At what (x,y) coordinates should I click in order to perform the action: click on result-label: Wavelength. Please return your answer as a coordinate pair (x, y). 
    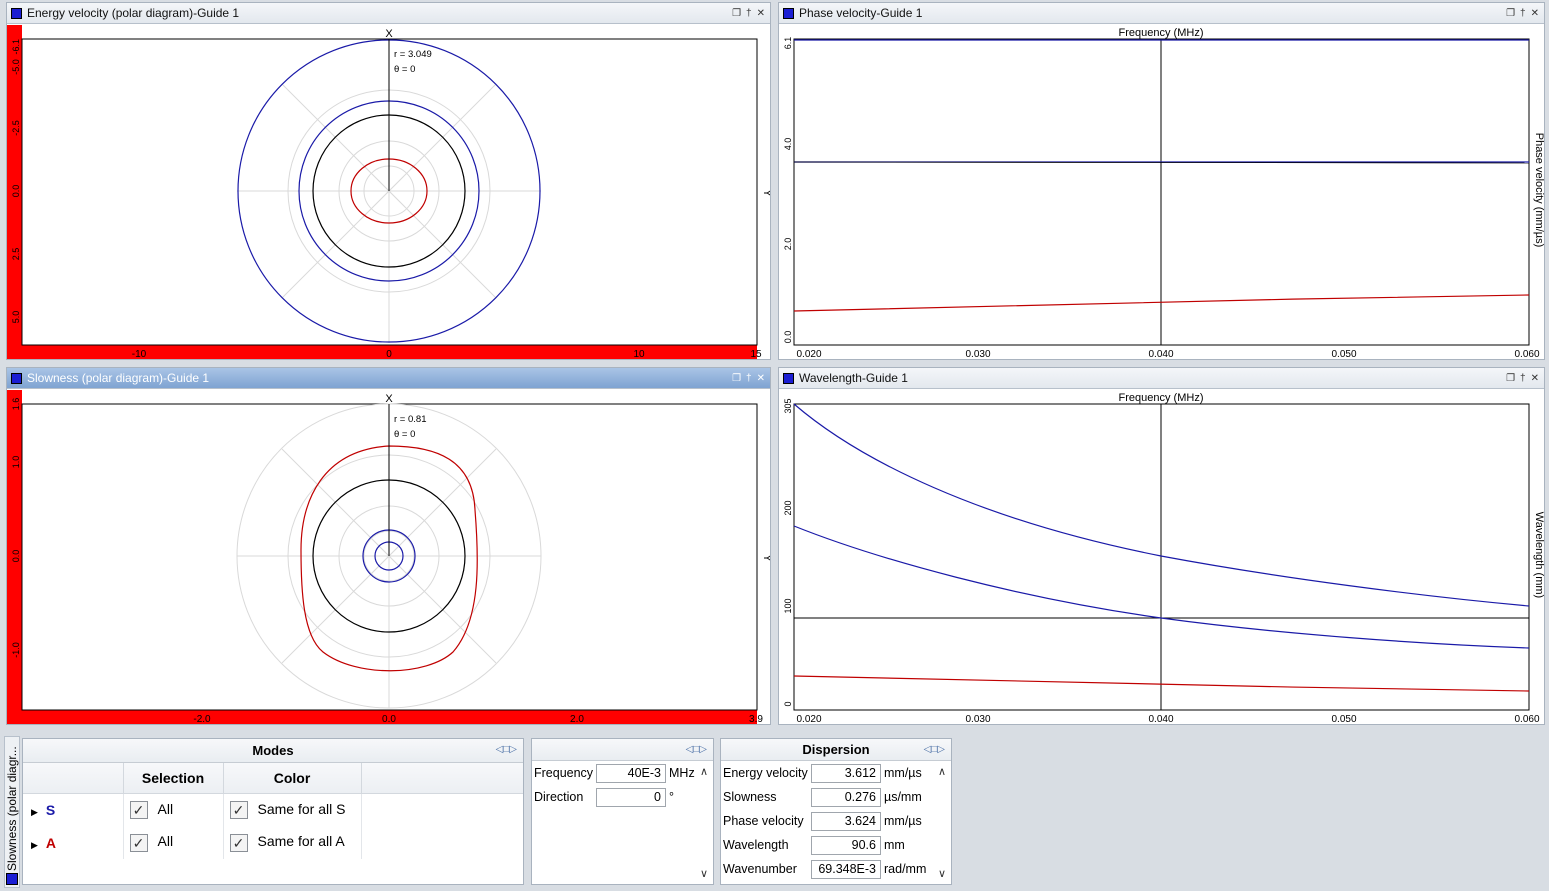
    Looking at the image, I should click on (756, 845).